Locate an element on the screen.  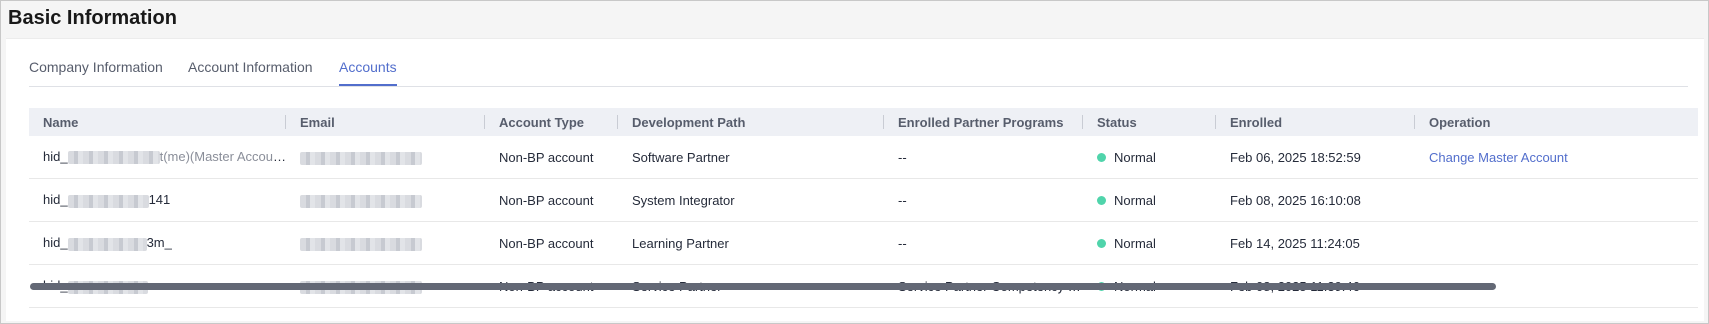
tab-accounts: Accounts is located at coordinates (368, 72).